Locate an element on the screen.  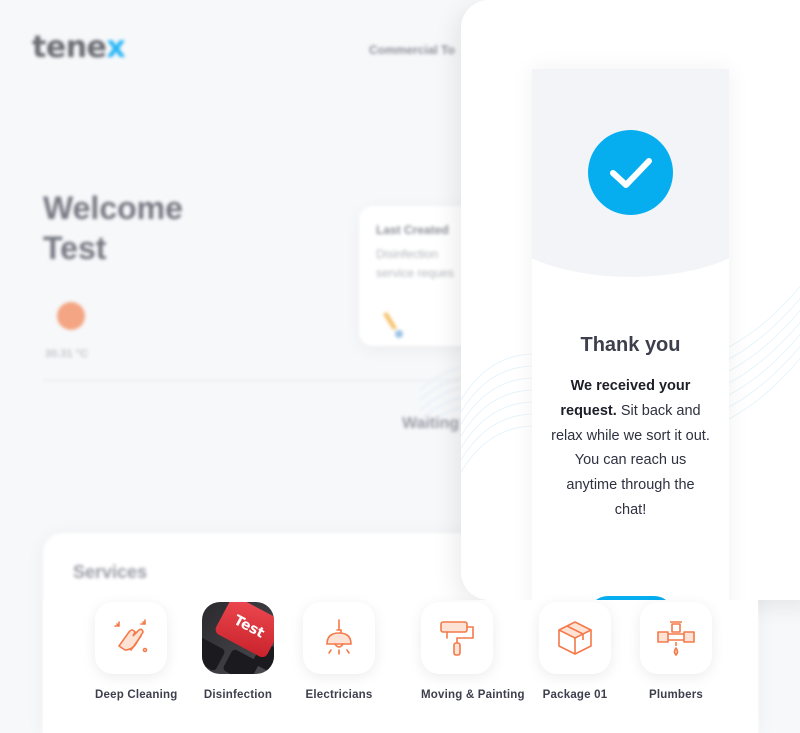
divider is located at coordinates (253, 380).